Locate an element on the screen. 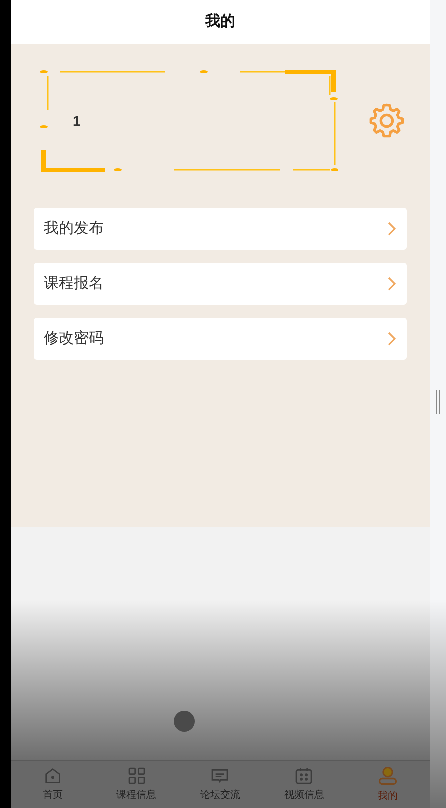 This screenshot has height=808, width=446. grid-icon is located at coordinates (136, 776).